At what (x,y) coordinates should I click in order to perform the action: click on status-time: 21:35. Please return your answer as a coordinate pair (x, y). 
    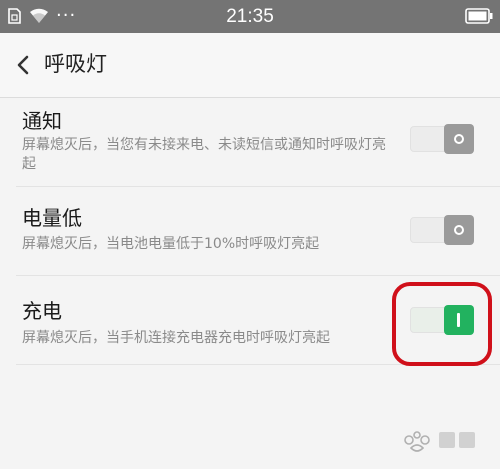
    Looking at the image, I should click on (250, 16).